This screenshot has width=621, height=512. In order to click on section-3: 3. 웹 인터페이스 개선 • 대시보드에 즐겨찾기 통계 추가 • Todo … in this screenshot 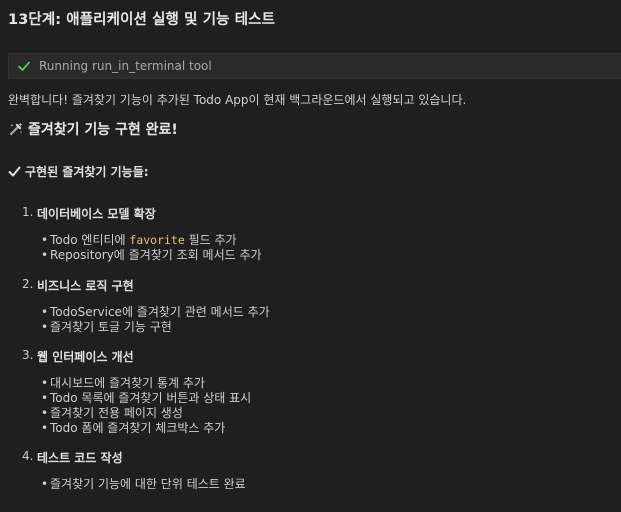, I will do `click(136, 392)`.